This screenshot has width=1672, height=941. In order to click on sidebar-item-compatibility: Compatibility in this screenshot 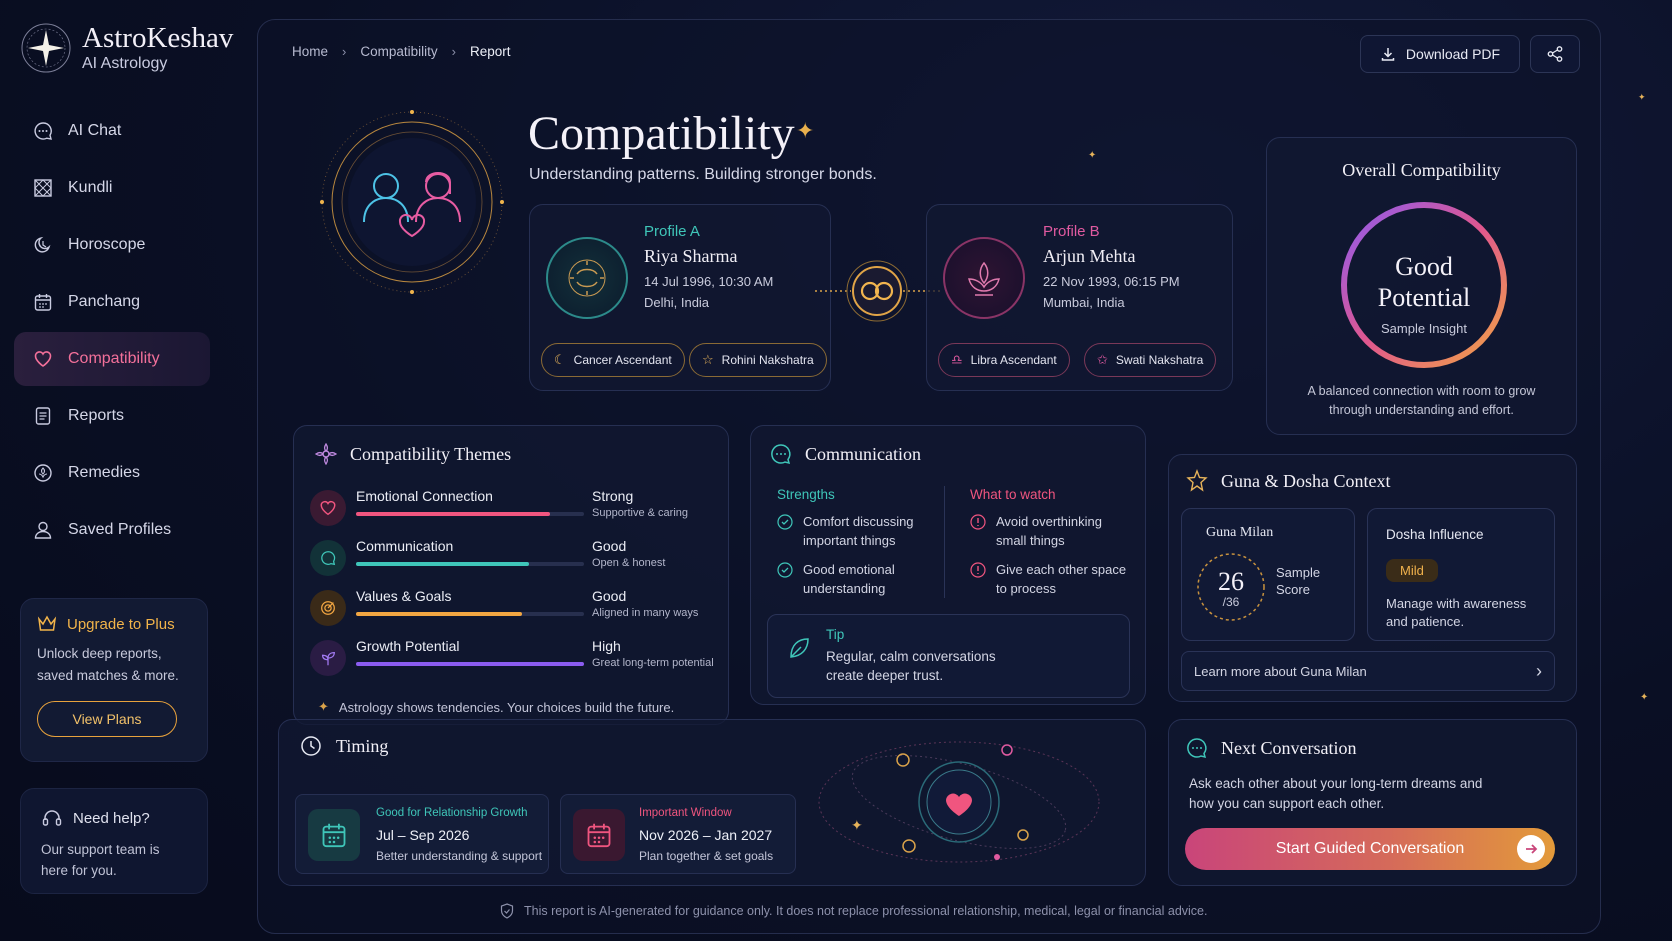, I will do `click(112, 359)`.